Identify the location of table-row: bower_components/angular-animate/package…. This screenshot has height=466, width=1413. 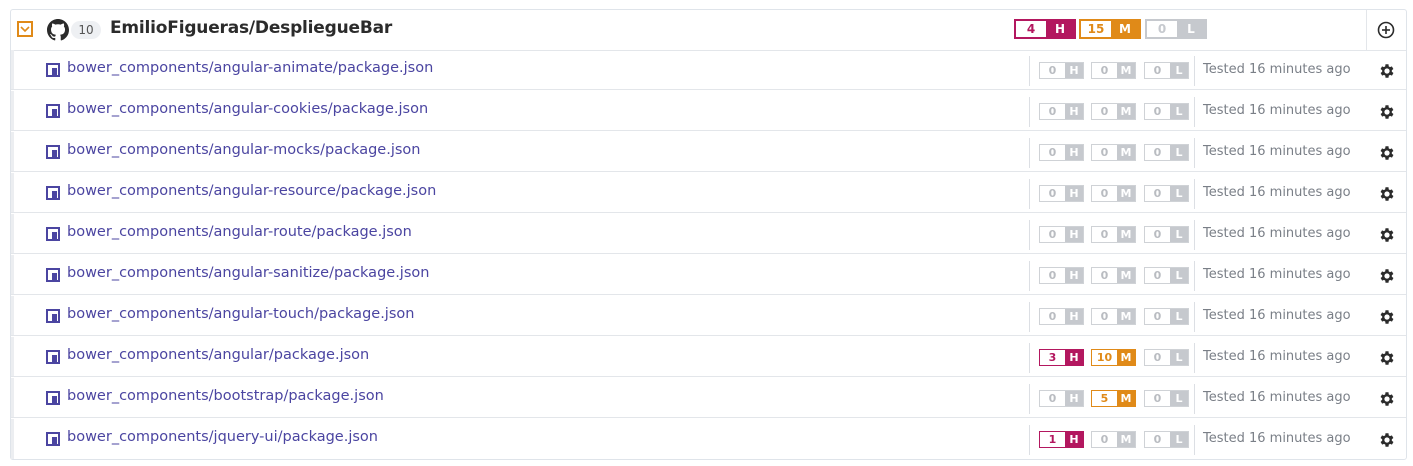
(708, 70).